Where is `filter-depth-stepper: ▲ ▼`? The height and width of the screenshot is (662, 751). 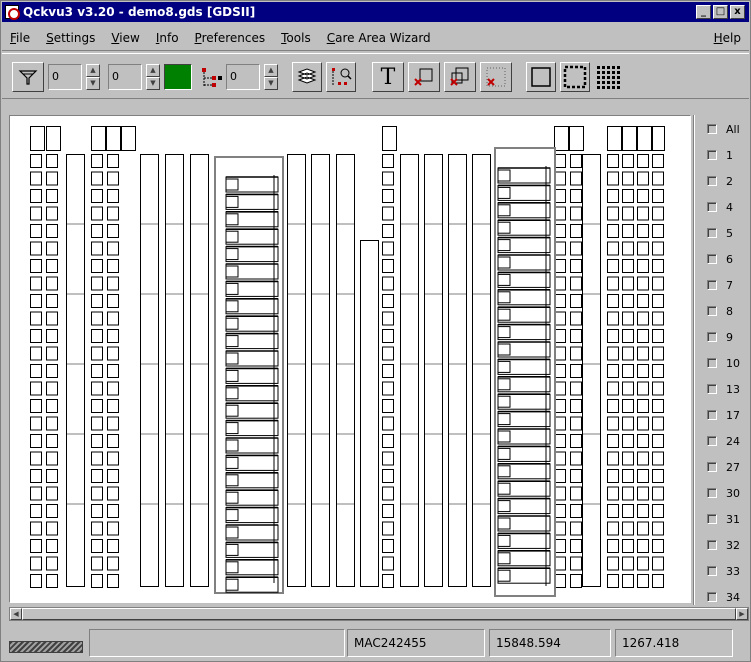 filter-depth-stepper: ▲ ▼ is located at coordinates (153, 77).